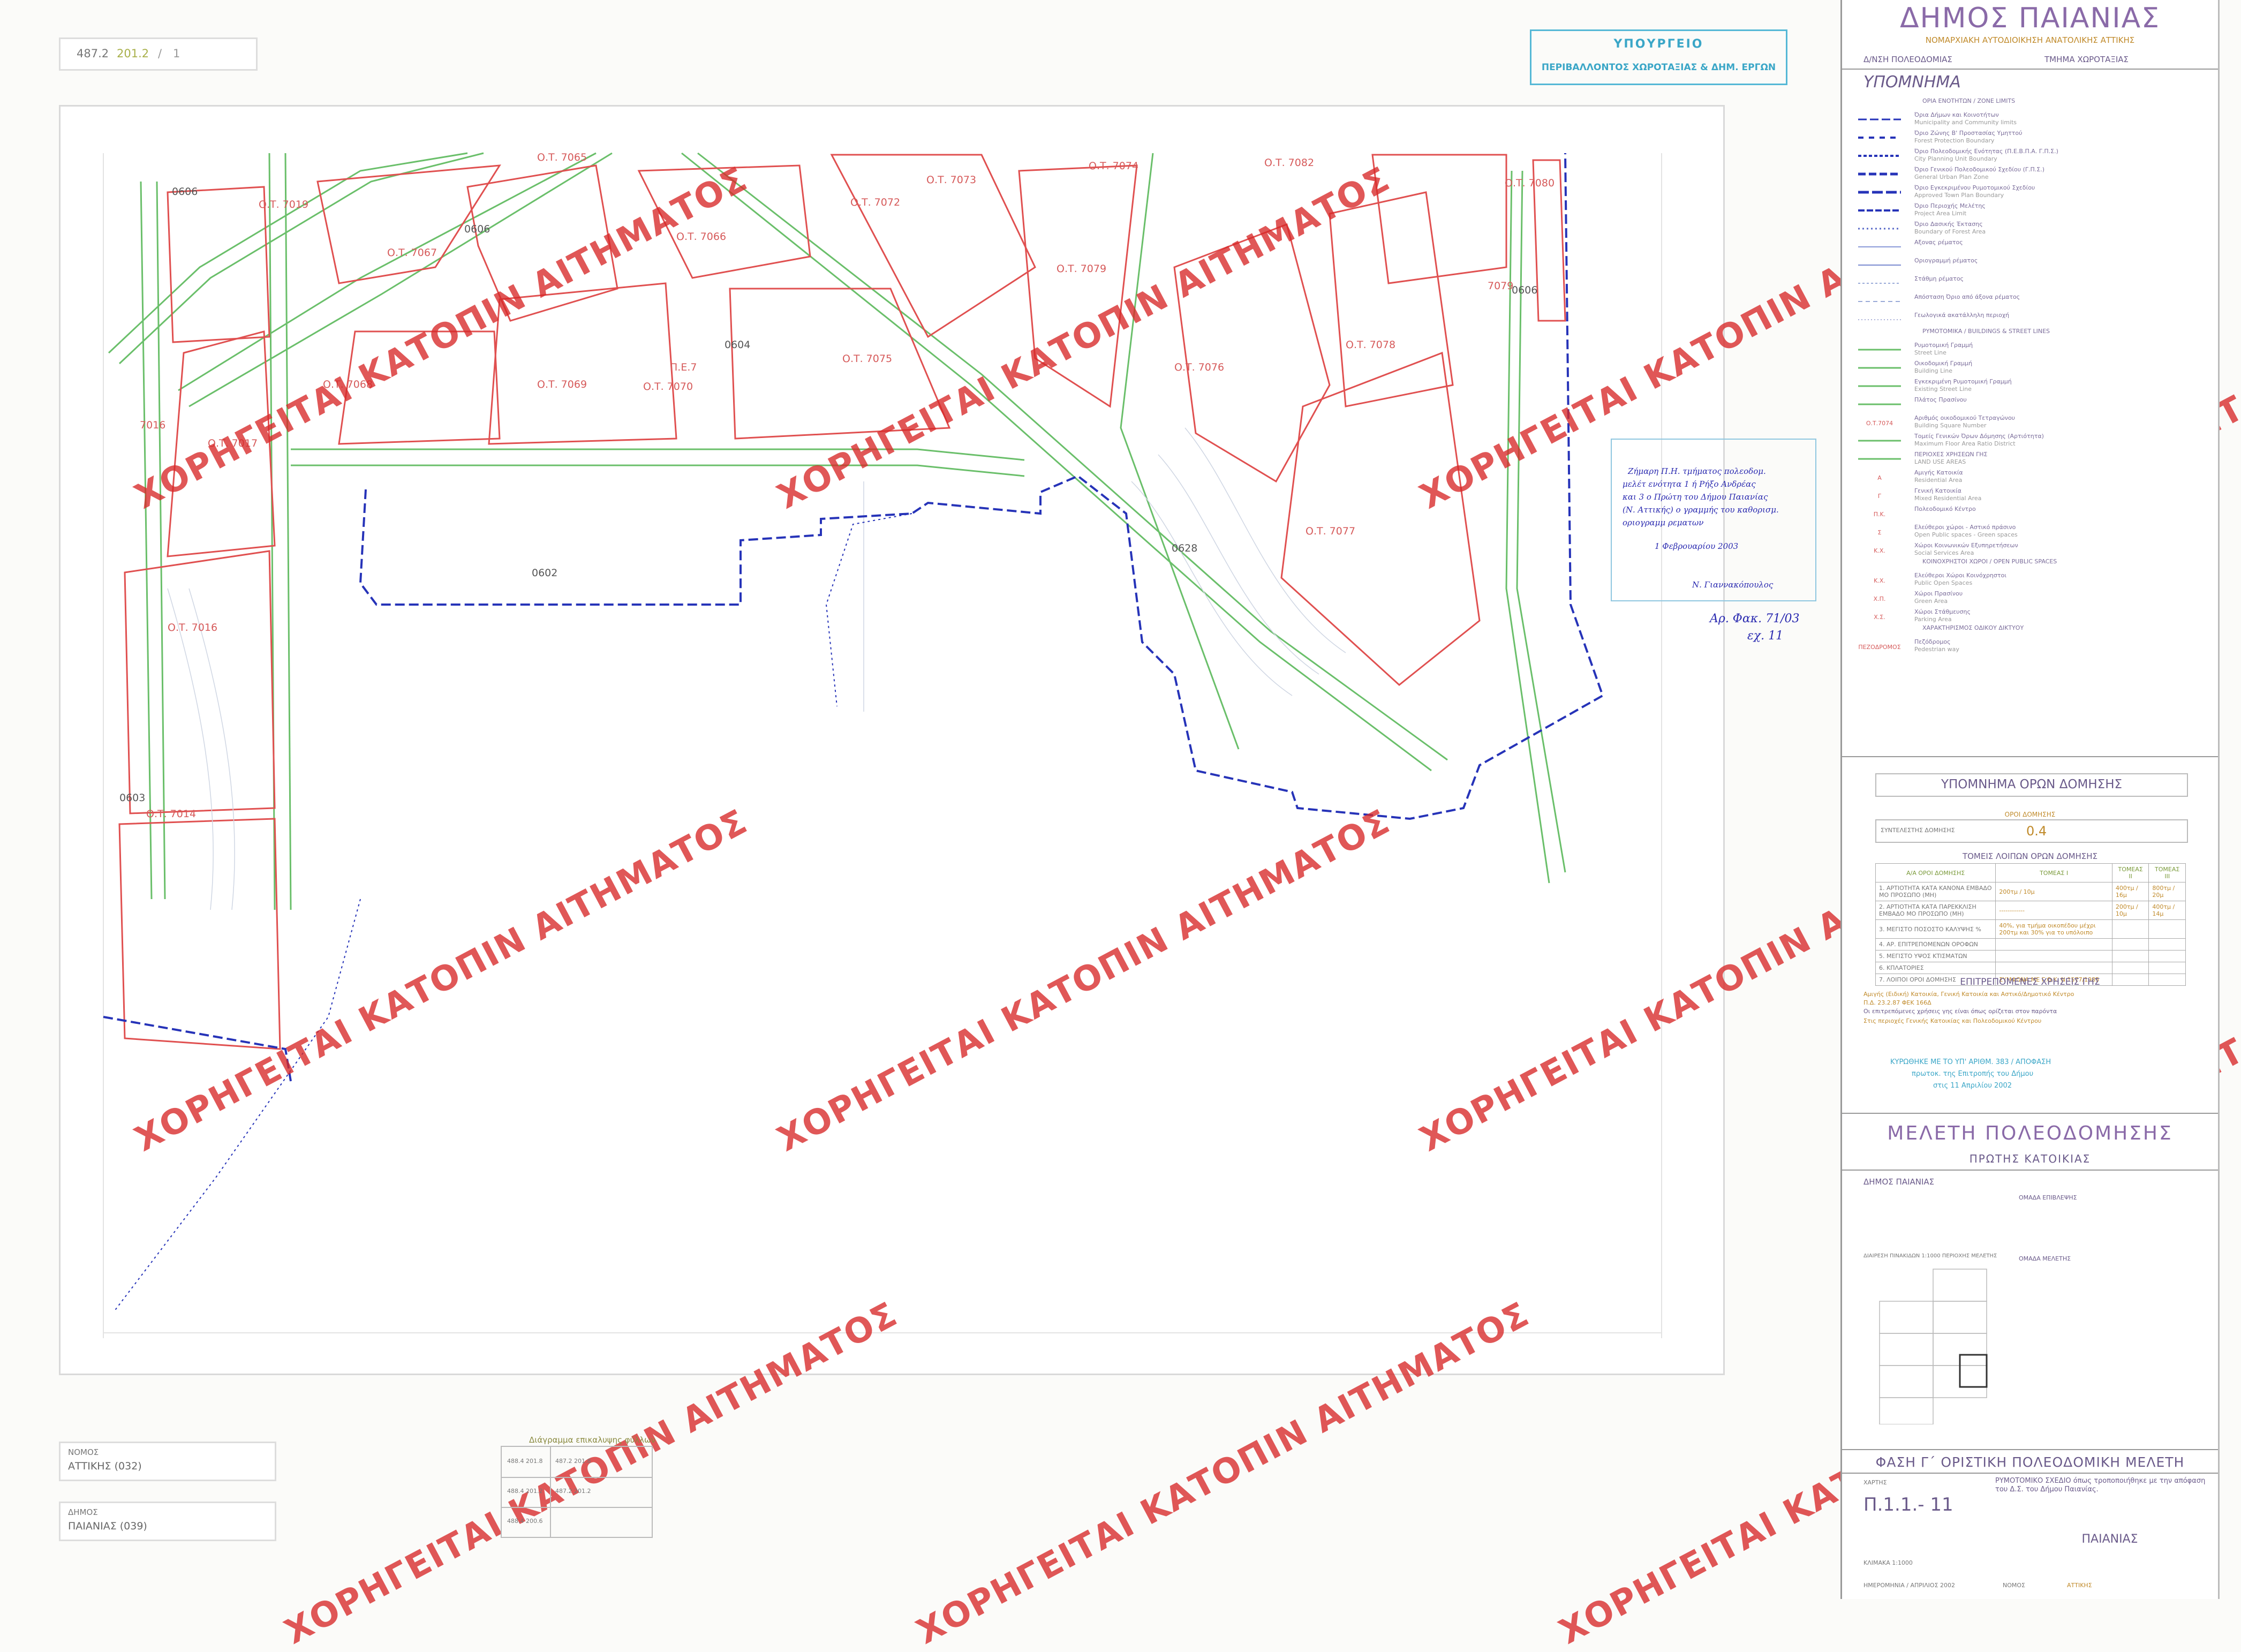 This screenshot has width=2241, height=1652. What do you see at coordinates (525, 1521) in the screenshot?
I see `adjacent-sheet: 488.4 200.6` at bounding box center [525, 1521].